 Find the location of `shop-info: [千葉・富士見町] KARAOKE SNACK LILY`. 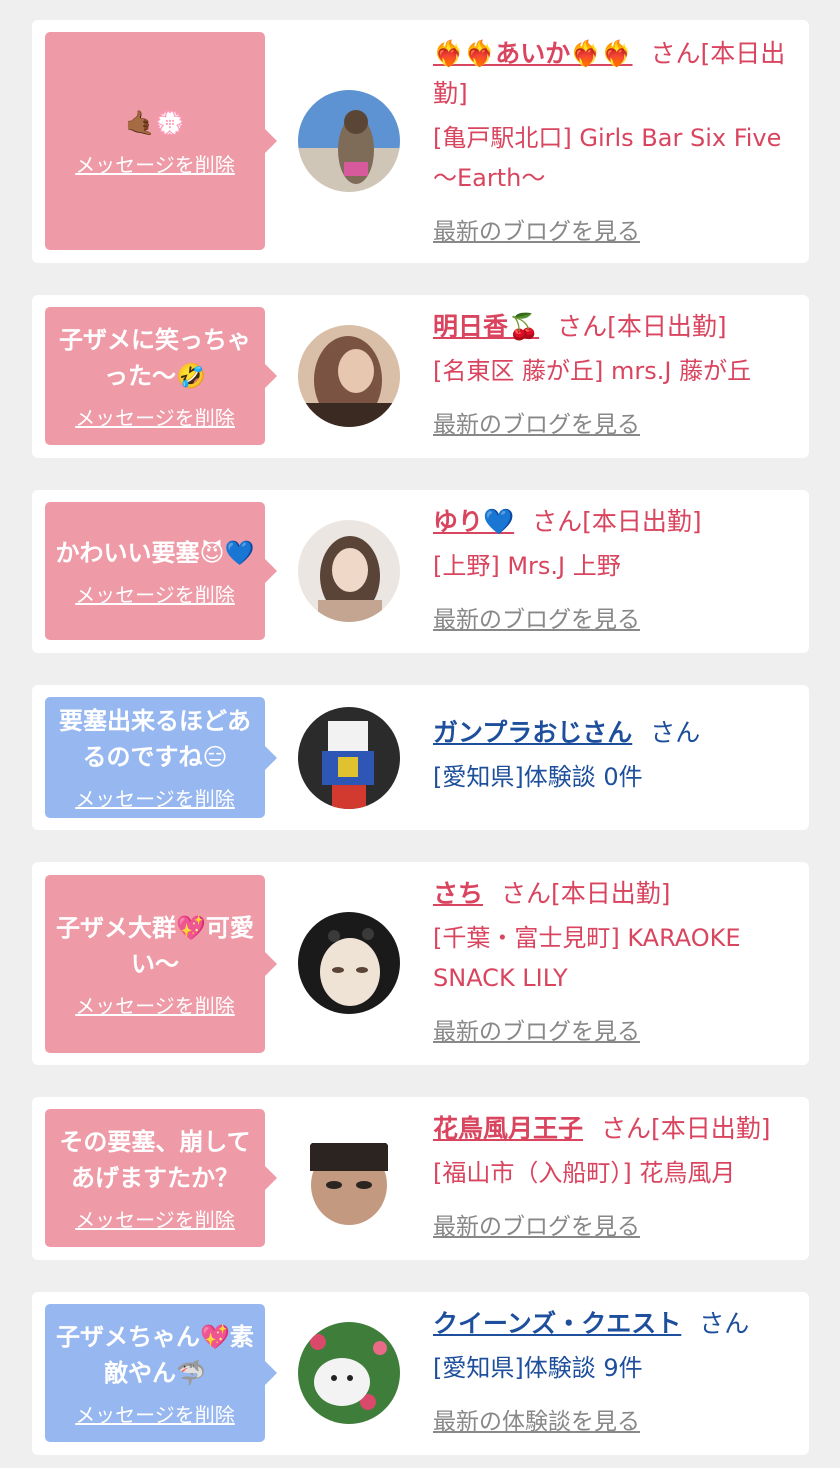

shop-info: [千葉・富士見町] KARAOKE SNACK LILY is located at coordinates (587, 958).